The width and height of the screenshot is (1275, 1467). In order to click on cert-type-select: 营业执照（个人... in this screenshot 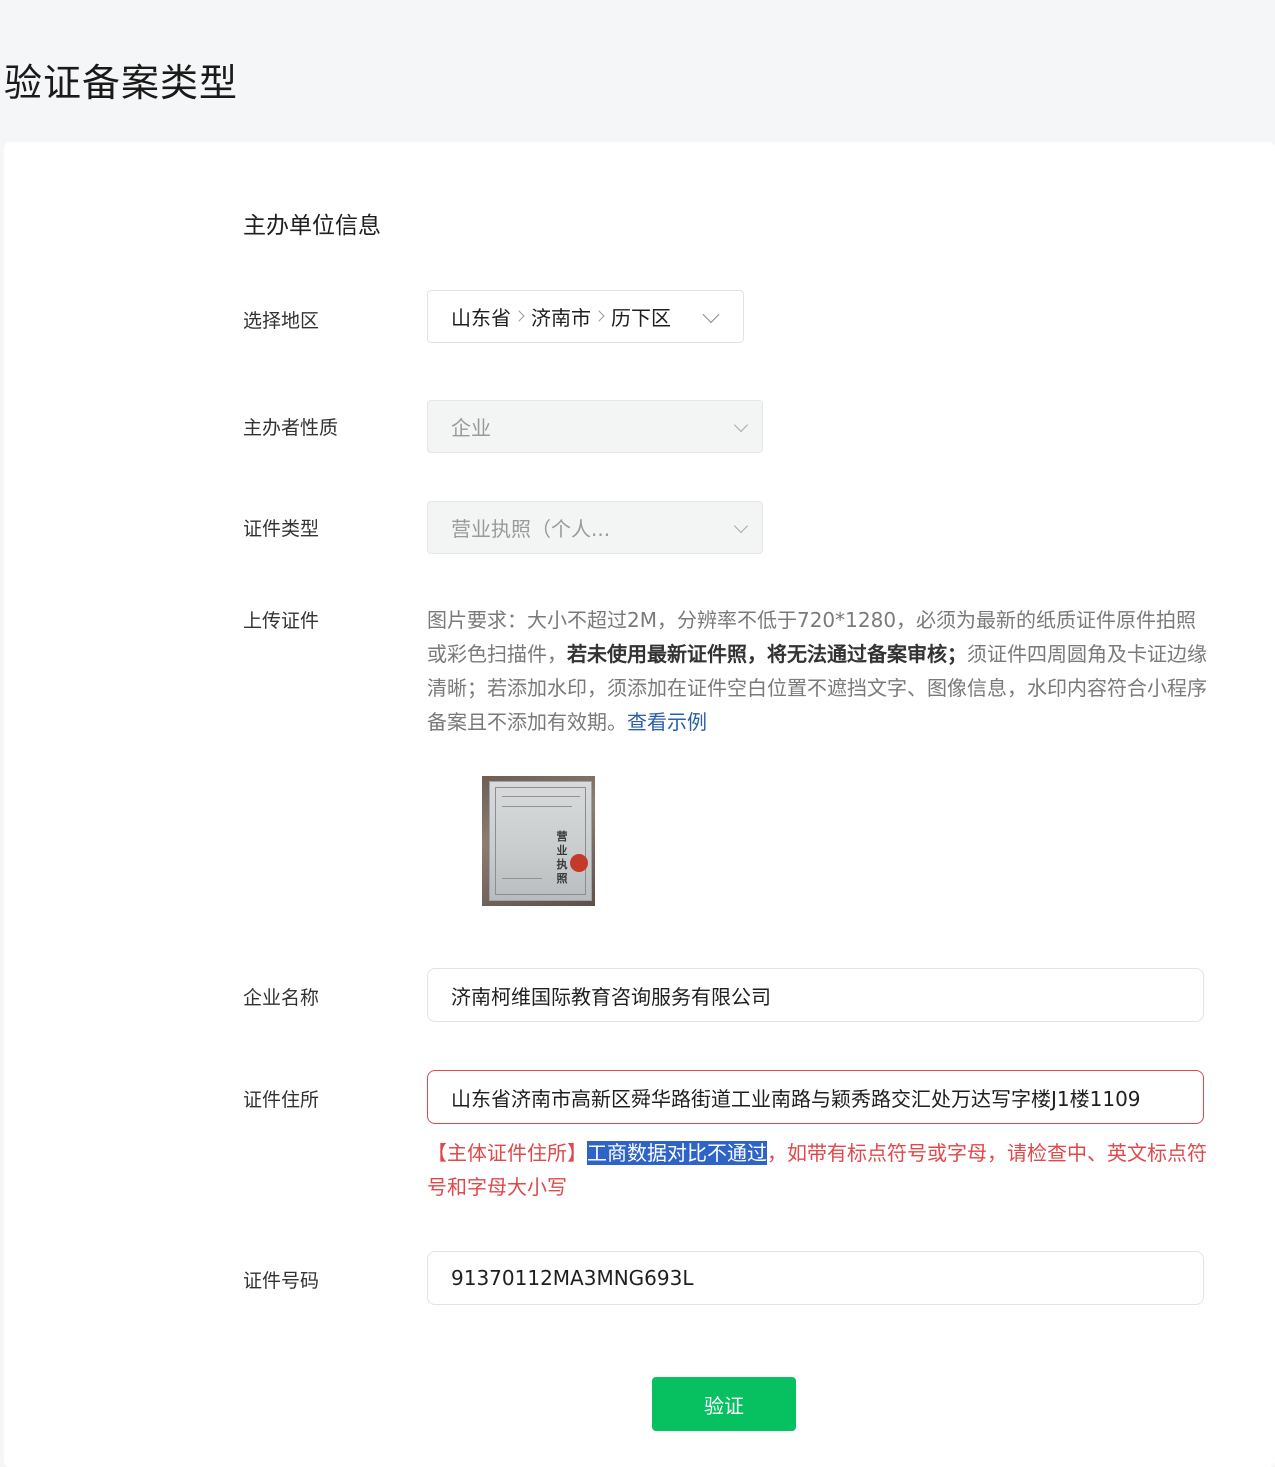, I will do `click(595, 527)`.